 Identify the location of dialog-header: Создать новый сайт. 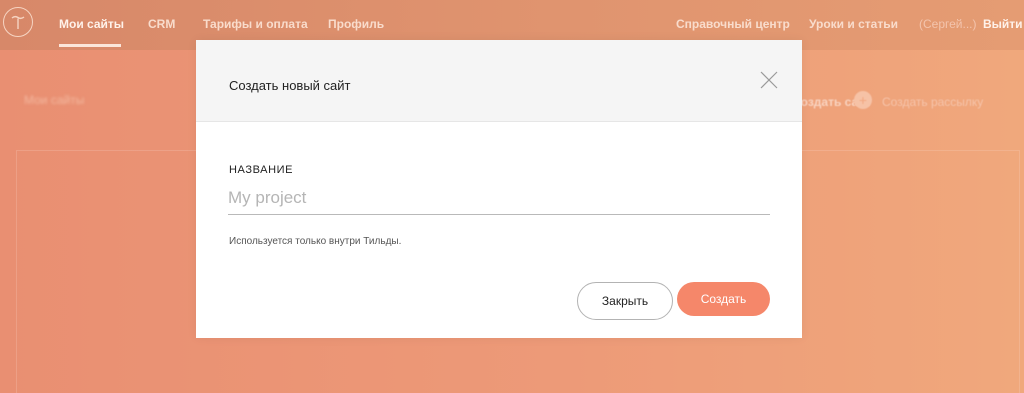
(499, 81).